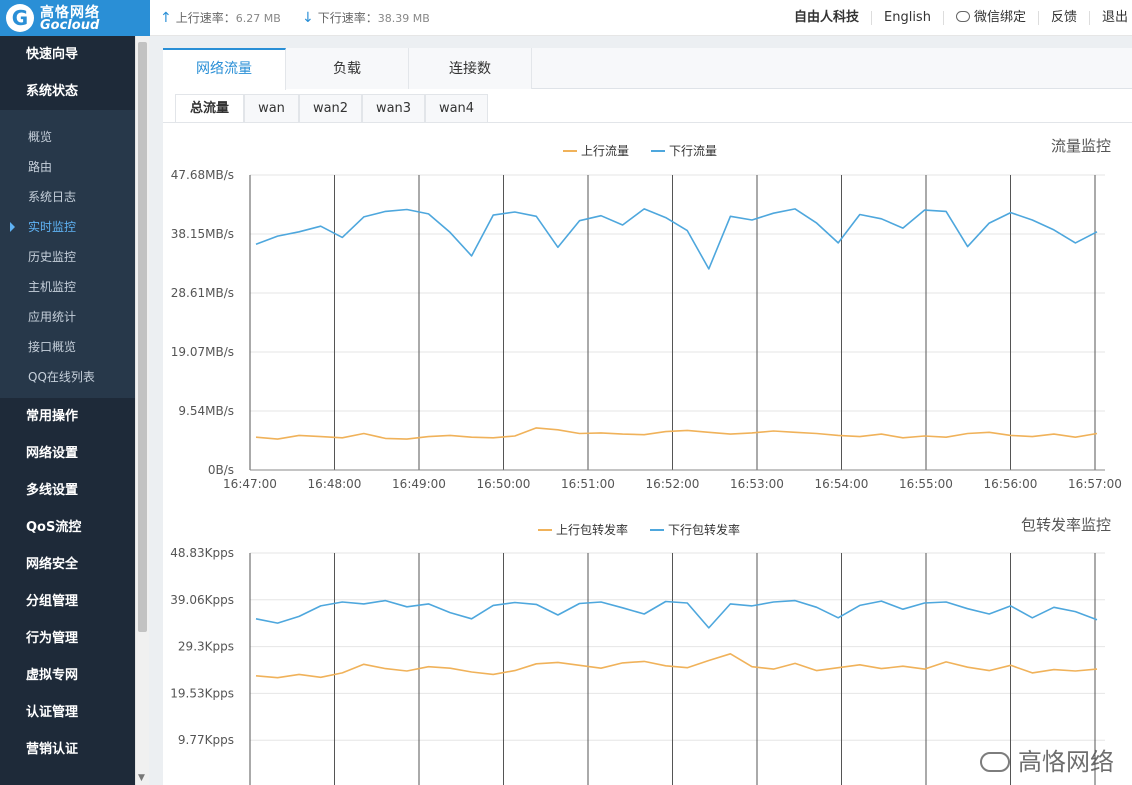 This screenshot has height=785, width=1132. I want to click on sidebar-subitem-7: 接口概览, so click(67, 347).